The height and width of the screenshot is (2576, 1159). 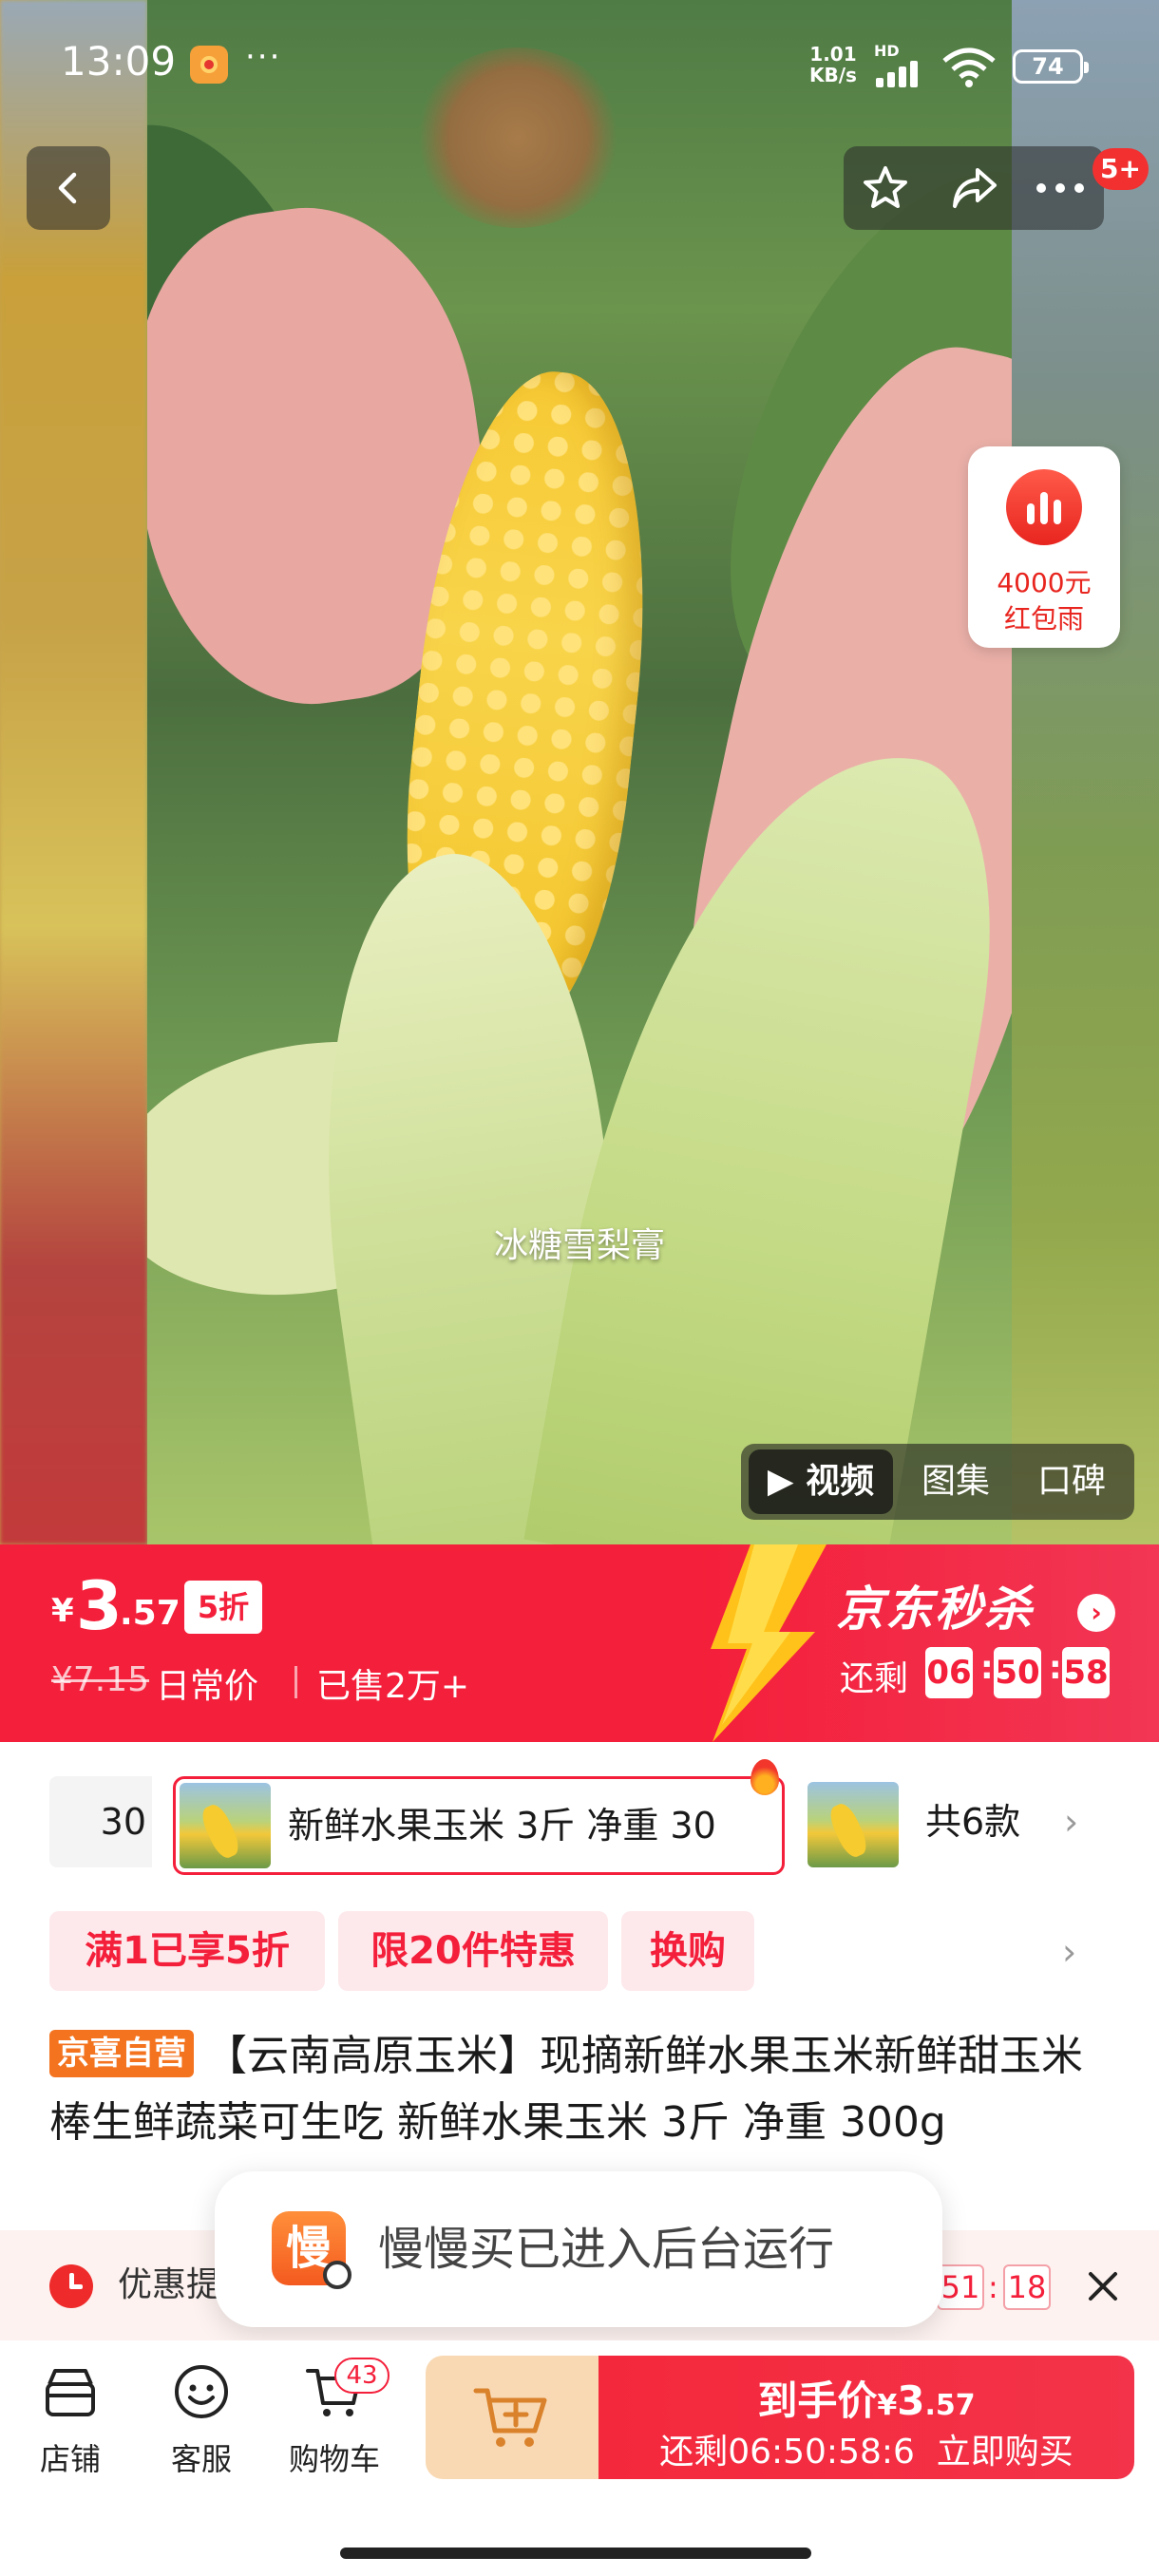 I want to click on sku-count: 共6款, so click(x=972, y=1821).